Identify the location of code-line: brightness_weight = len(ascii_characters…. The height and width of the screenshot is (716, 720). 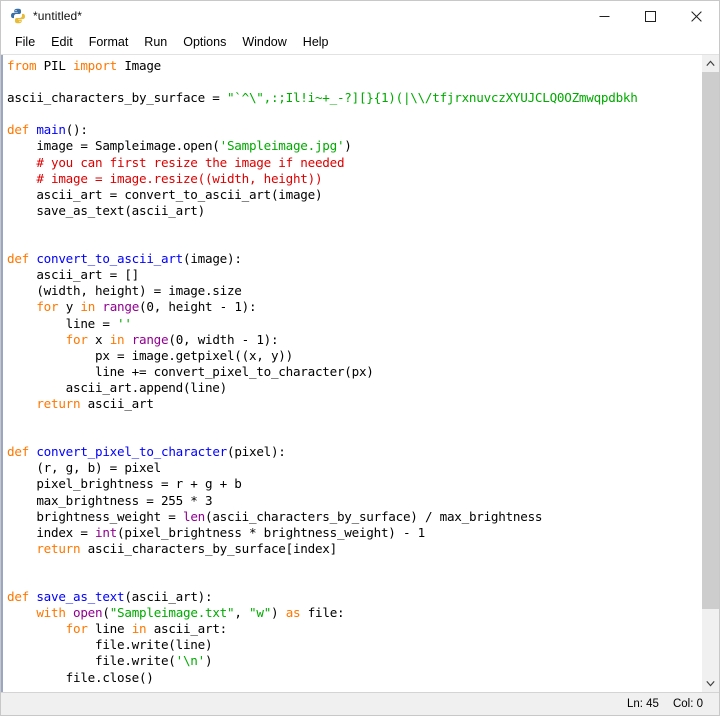
(354, 517).